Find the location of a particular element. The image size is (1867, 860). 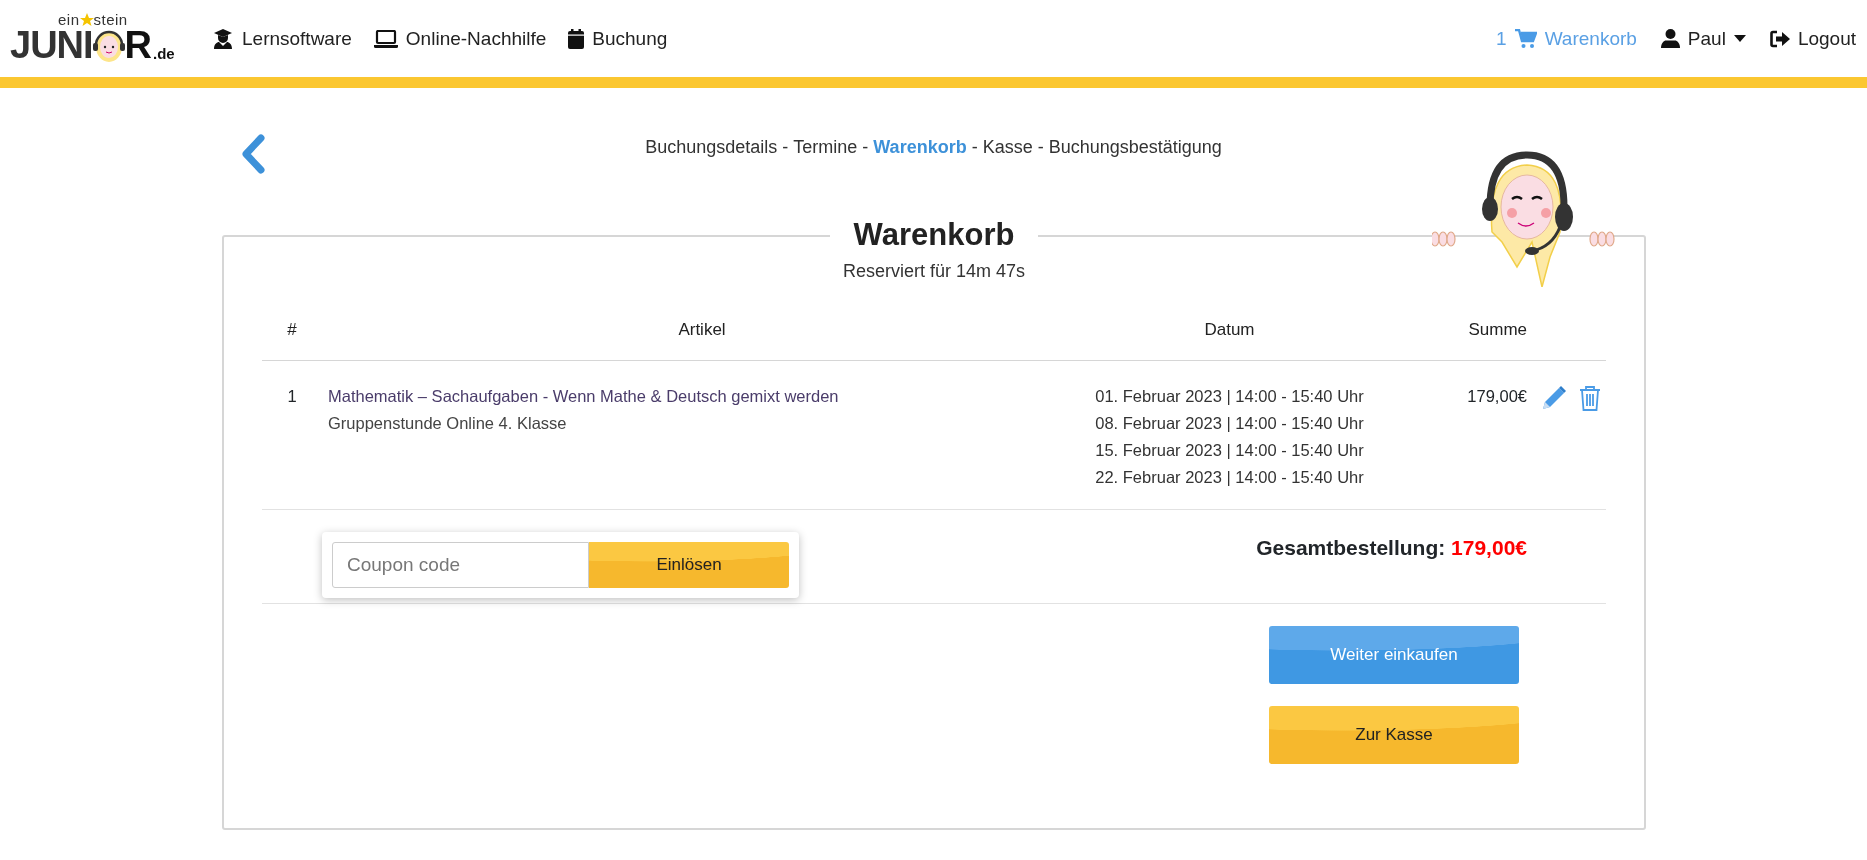

price: 179,00€ is located at coordinates (1497, 396).